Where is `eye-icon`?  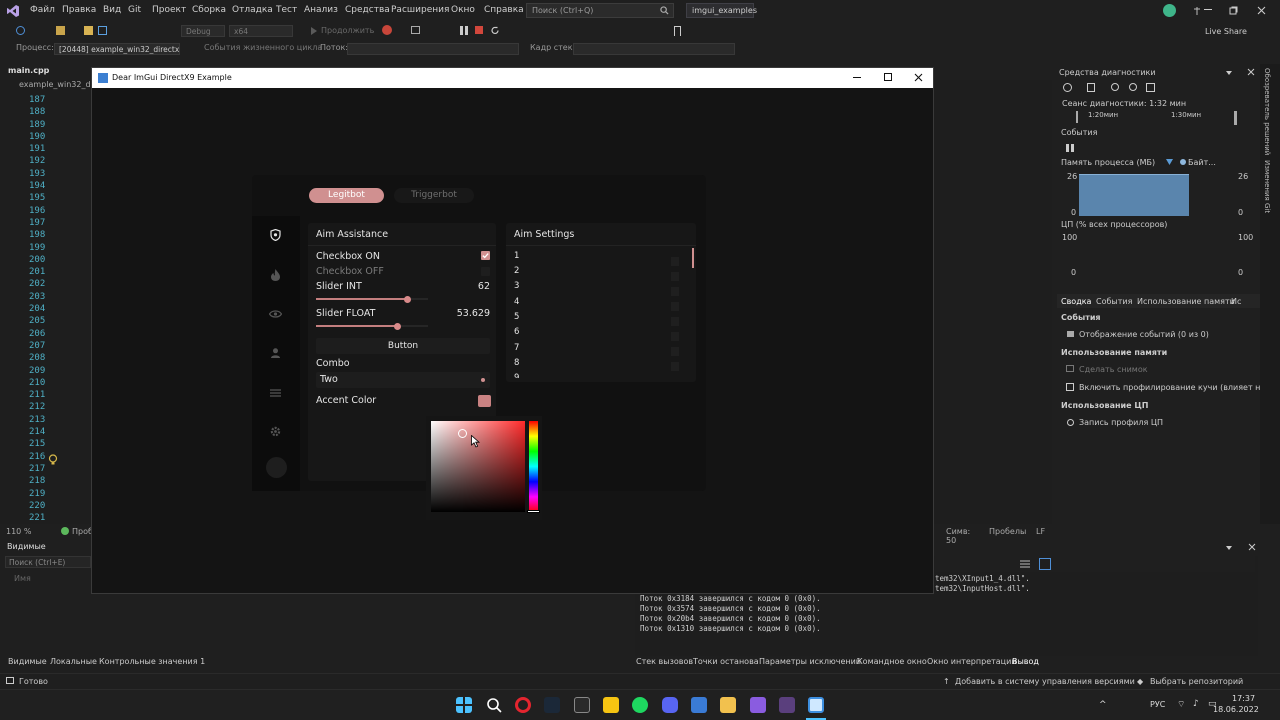
eye-icon is located at coordinates (275, 314).